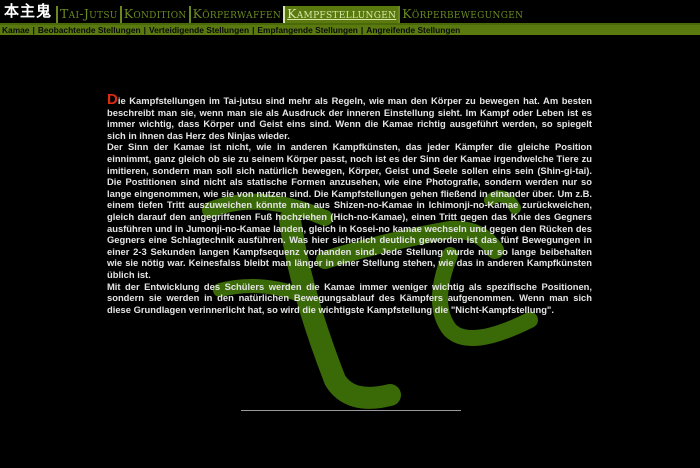 Image resolution: width=700 pixels, height=468 pixels. What do you see at coordinates (413, 30) in the screenshot?
I see `subnav-link-angreifende: Angreifende Stellungen` at bounding box center [413, 30].